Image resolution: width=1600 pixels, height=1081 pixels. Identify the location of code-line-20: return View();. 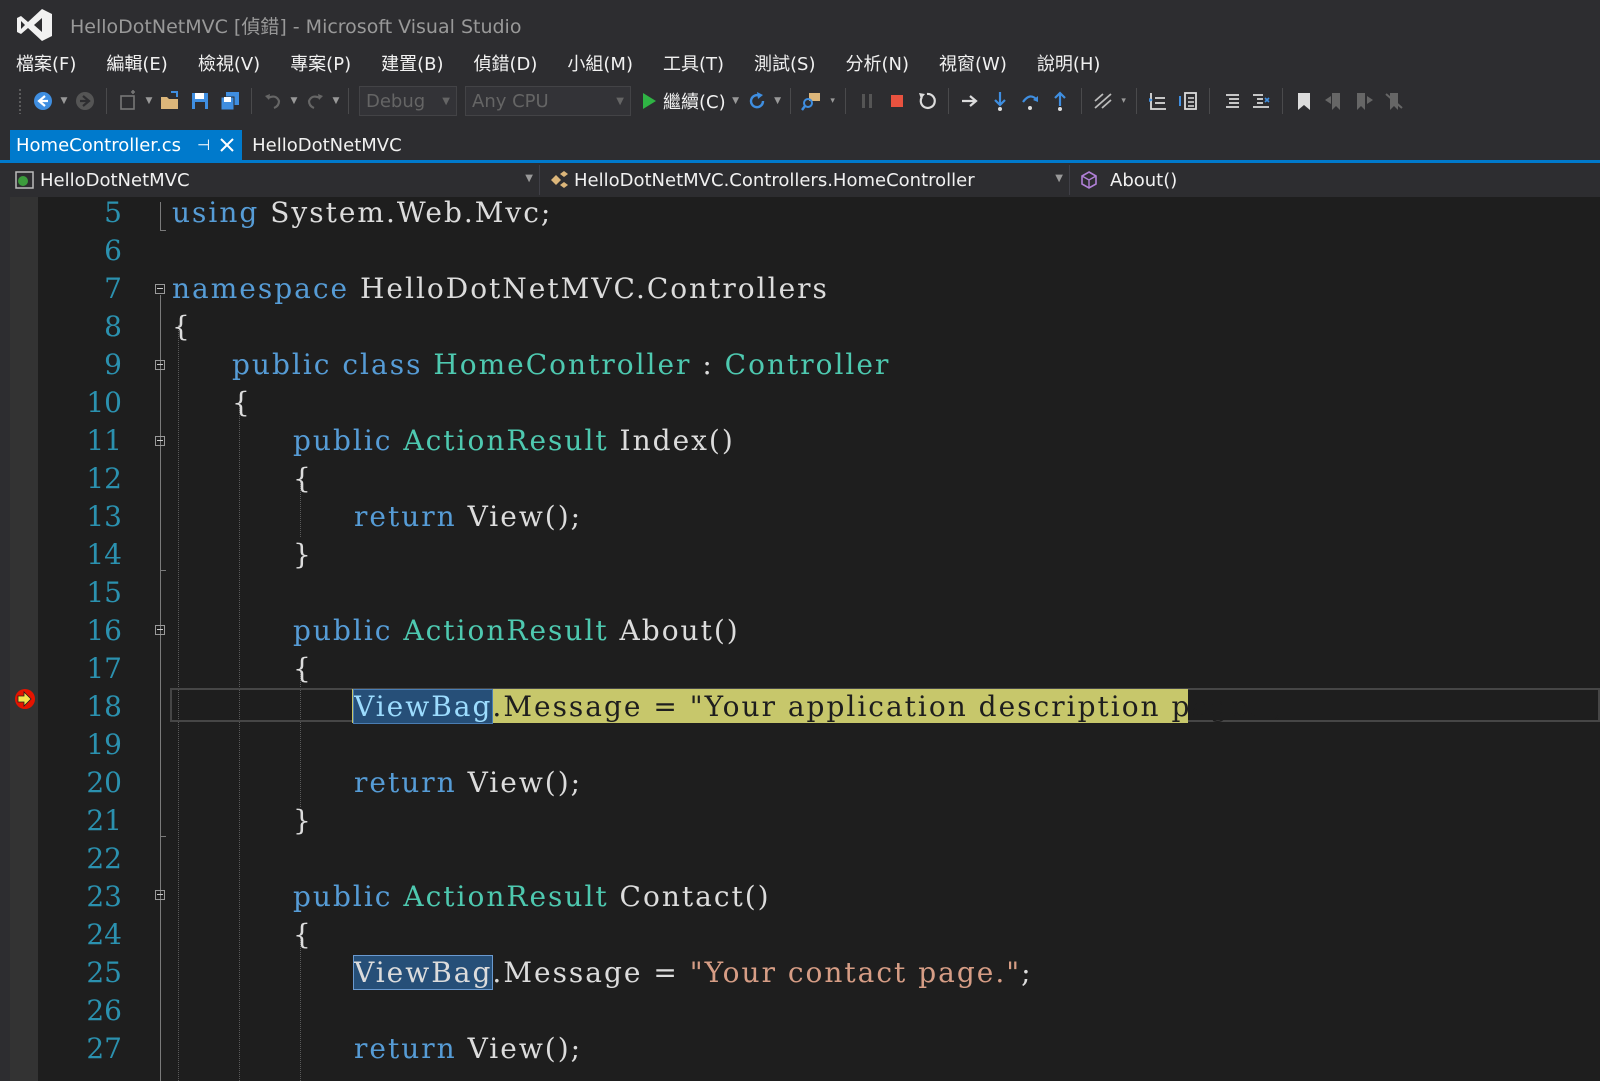
(468, 782).